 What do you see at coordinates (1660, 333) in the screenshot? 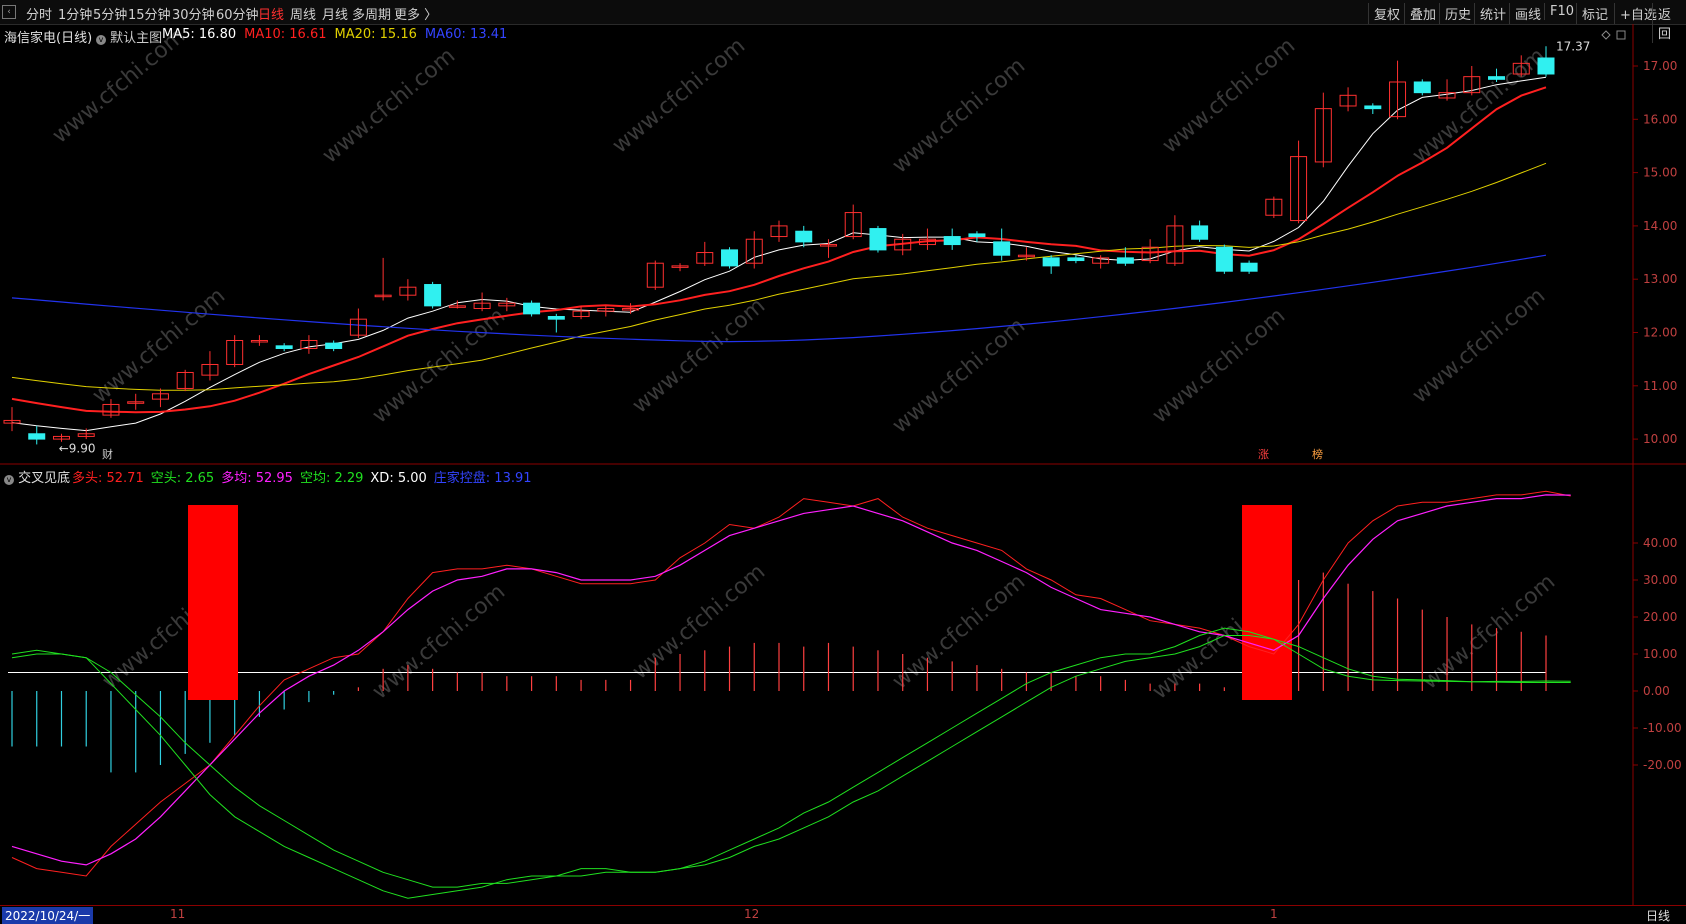
I see `price-tick-label: 12.00` at bounding box center [1660, 333].